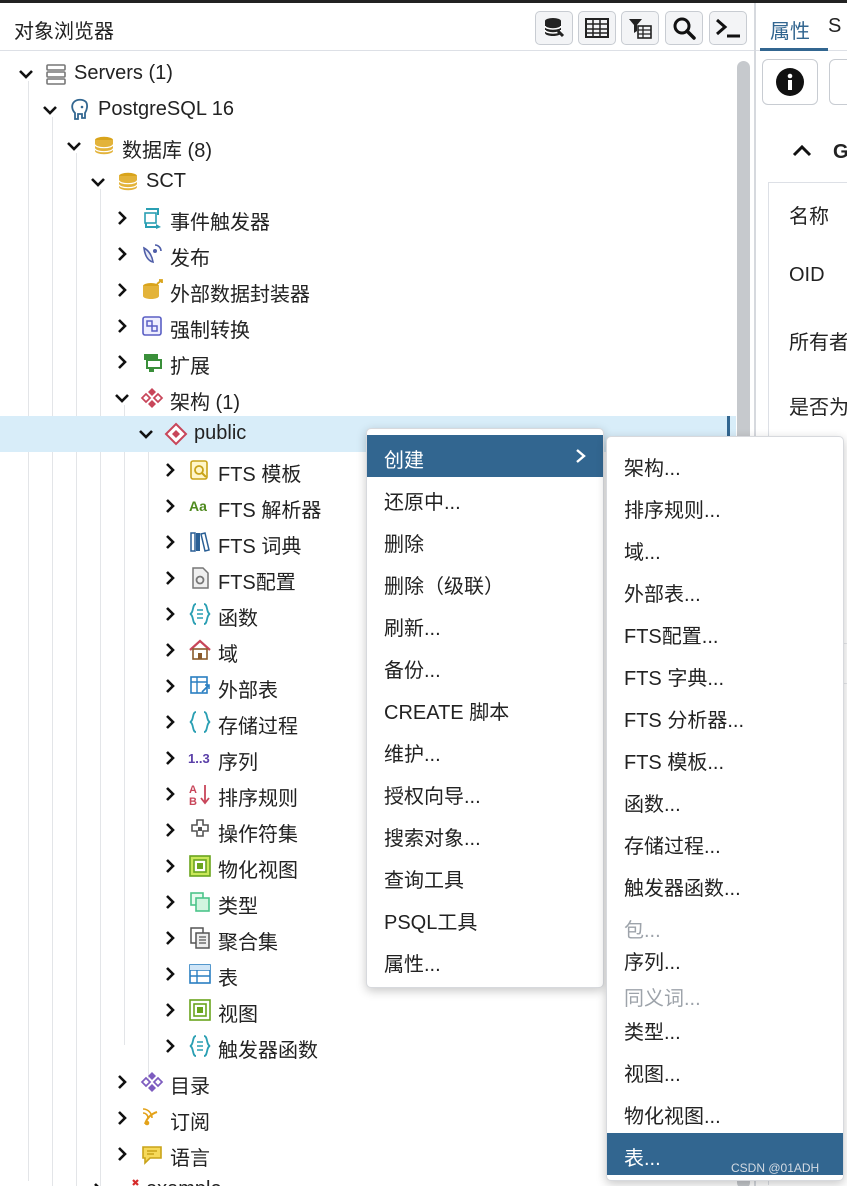 The height and width of the screenshot is (1186, 847). What do you see at coordinates (485, 708) in the screenshot?
I see `context-menu-item: CREATE 脚本` at bounding box center [485, 708].